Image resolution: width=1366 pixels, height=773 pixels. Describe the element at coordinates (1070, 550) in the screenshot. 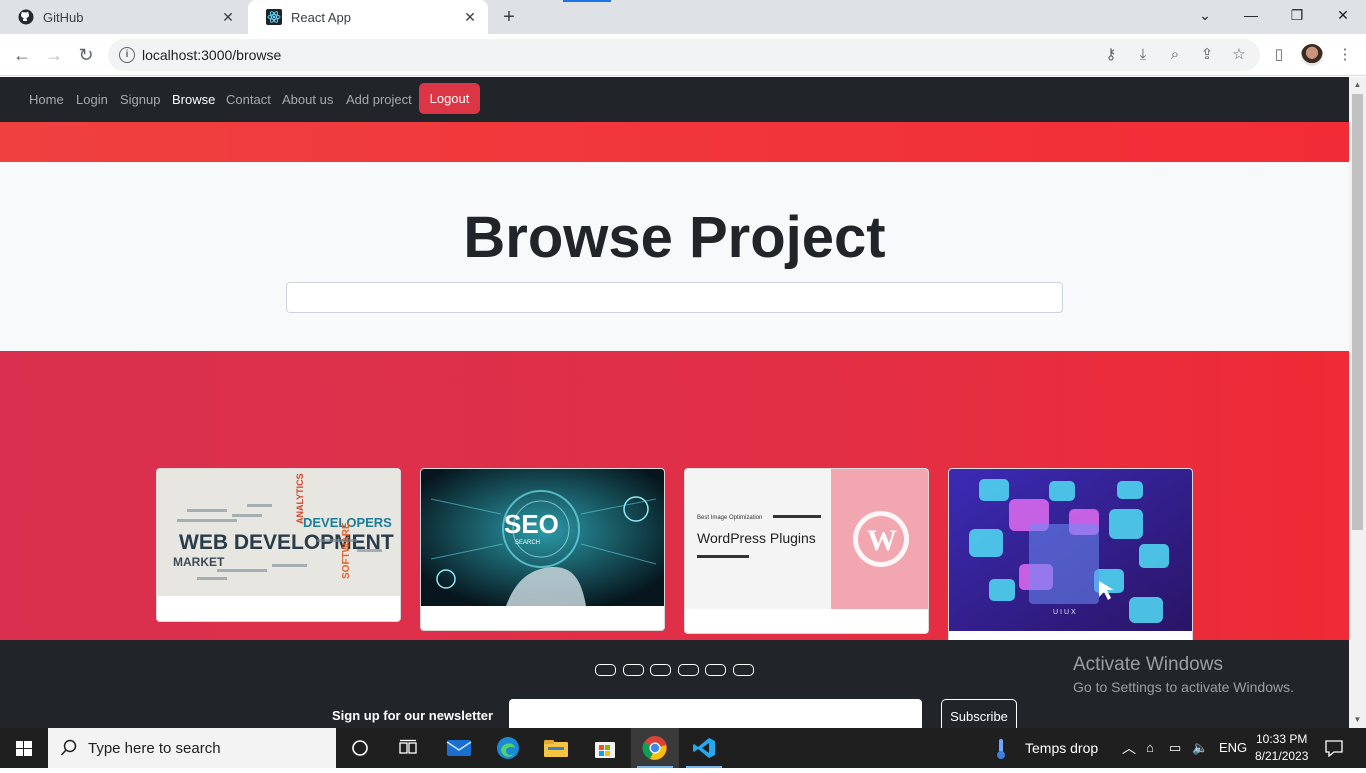

I see `uiux-image: UIUX` at that location.